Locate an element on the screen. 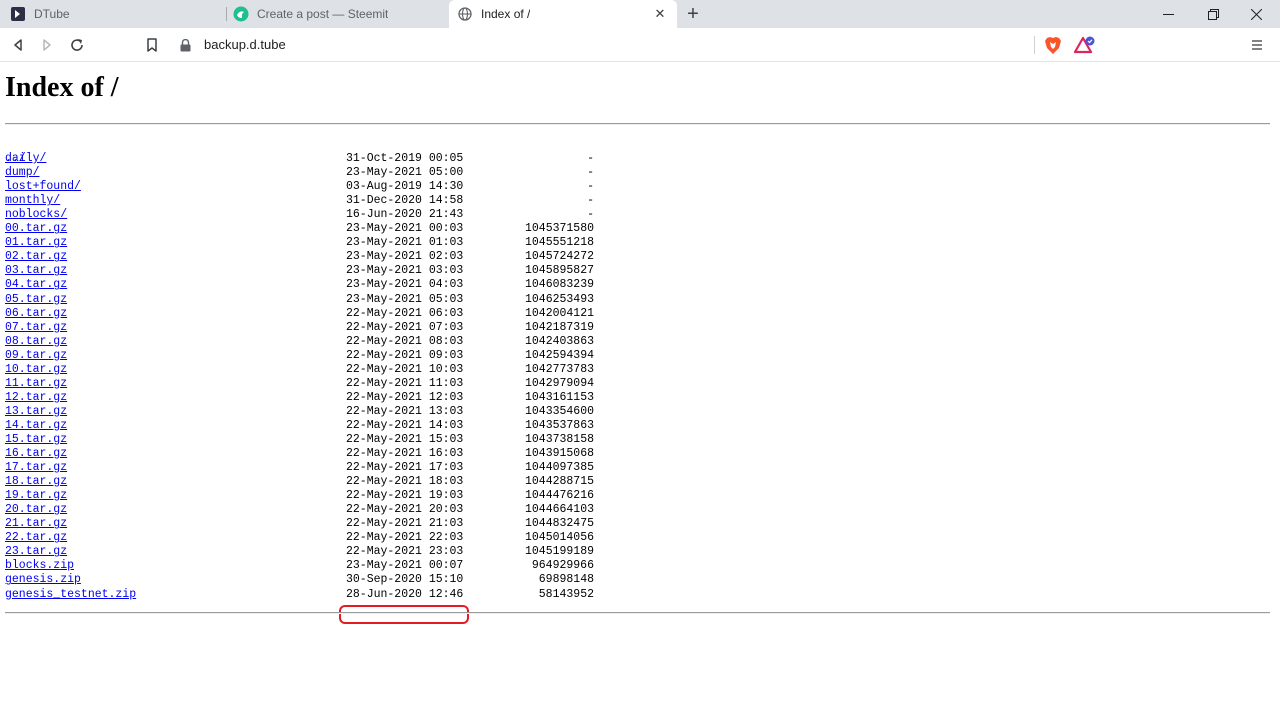 The image size is (1280, 720). file-size: 1042004121 is located at coordinates (559, 313).